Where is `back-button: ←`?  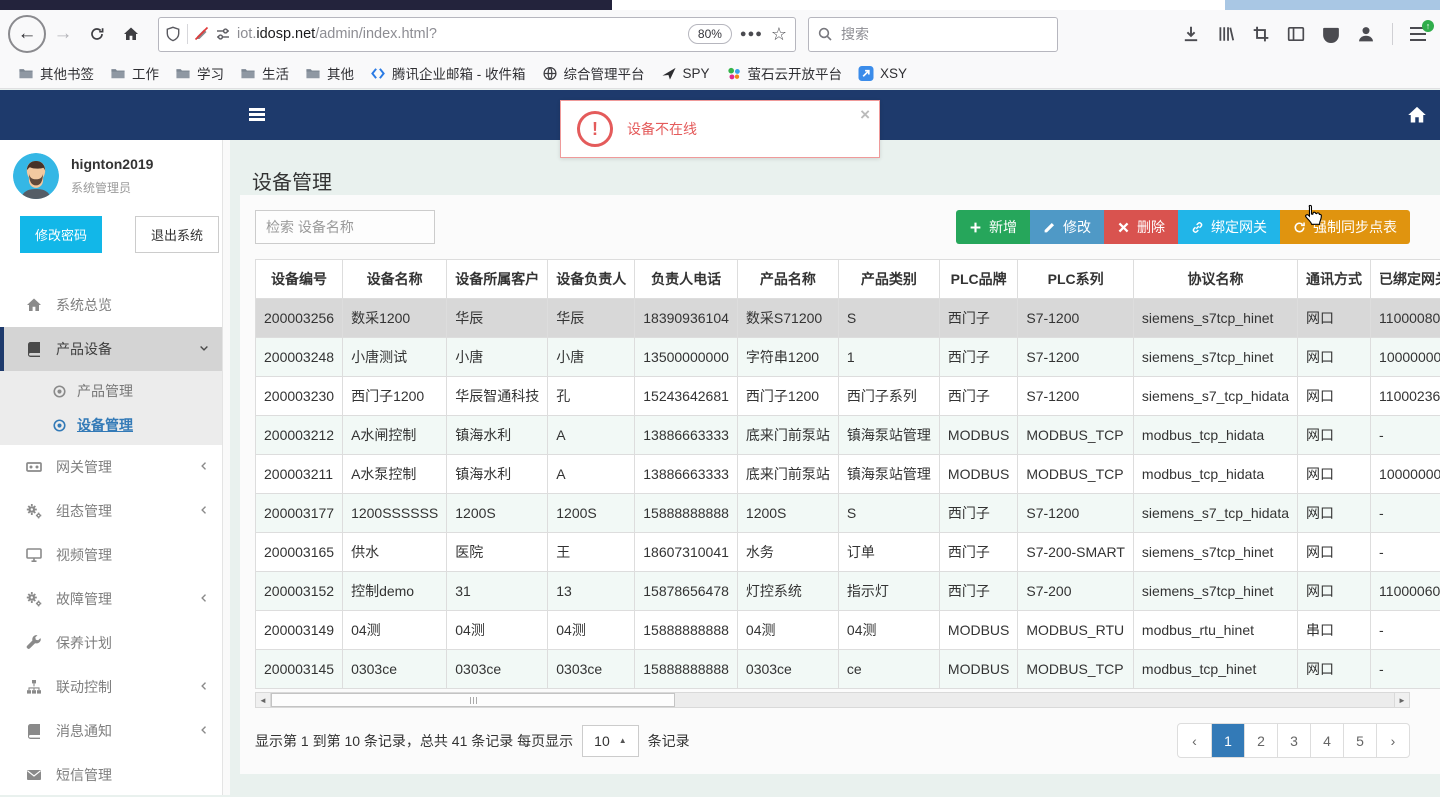 back-button: ← is located at coordinates (27, 34).